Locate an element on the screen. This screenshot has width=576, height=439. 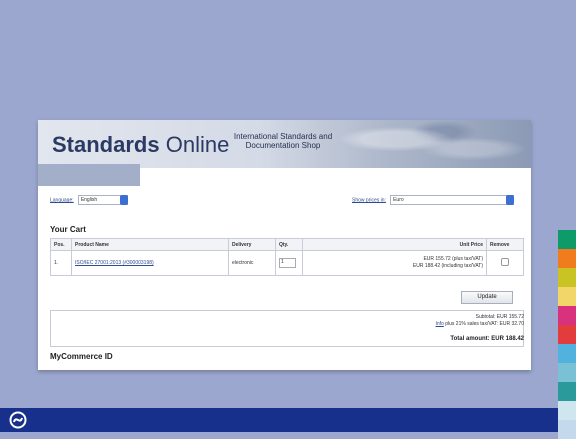
col-unit-price: Unit Price is located at coordinates (394, 244).